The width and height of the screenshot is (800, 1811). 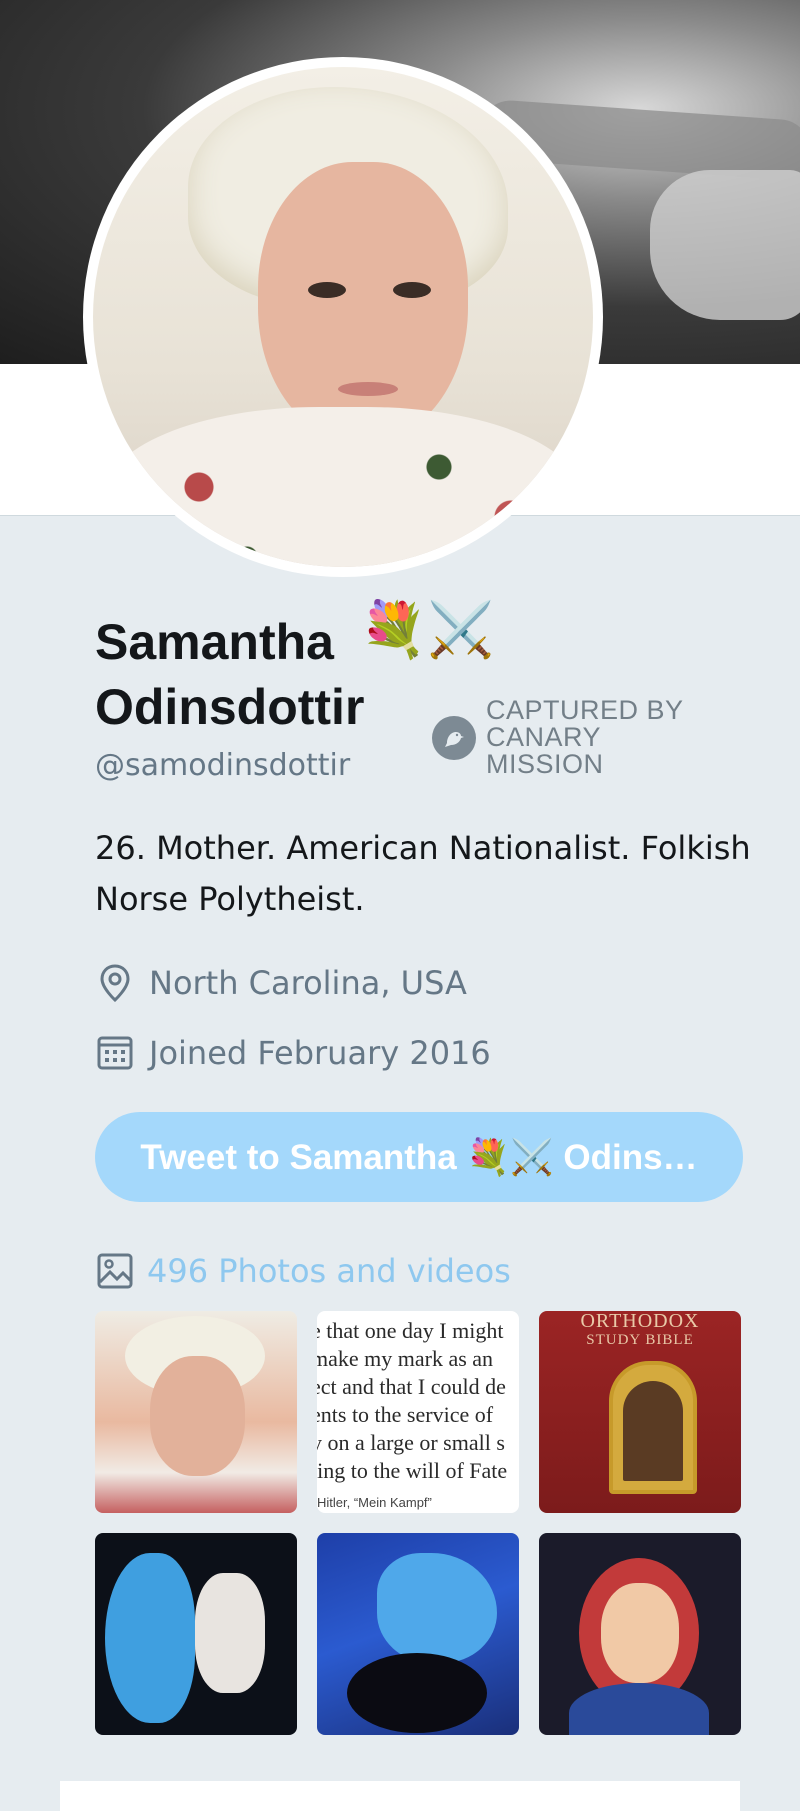 I want to click on quote-line: ling to the will of Fate, so click(x=412, y=1470).